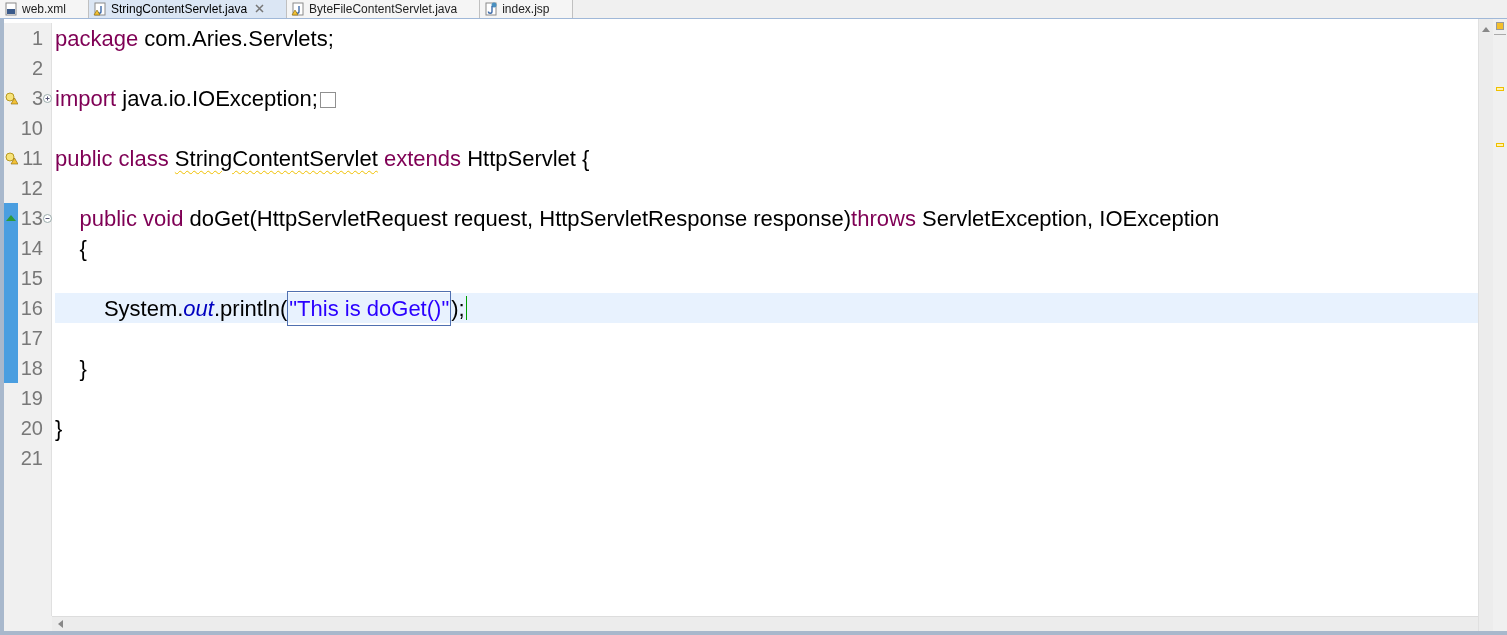  Describe the element at coordinates (36, 68) in the screenshot. I see `line-number: 2` at that location.